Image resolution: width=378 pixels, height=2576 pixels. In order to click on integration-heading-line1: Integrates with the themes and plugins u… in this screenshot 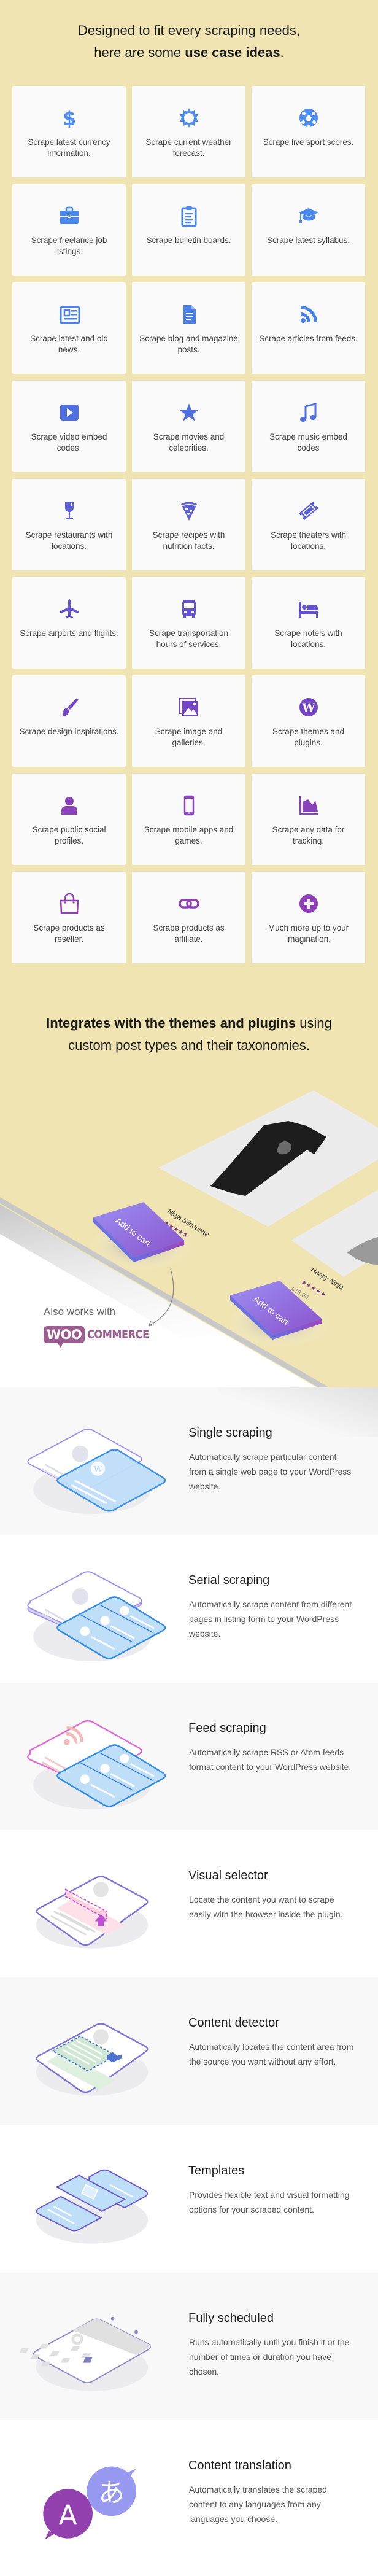, I will do `click(189, 1023)`.